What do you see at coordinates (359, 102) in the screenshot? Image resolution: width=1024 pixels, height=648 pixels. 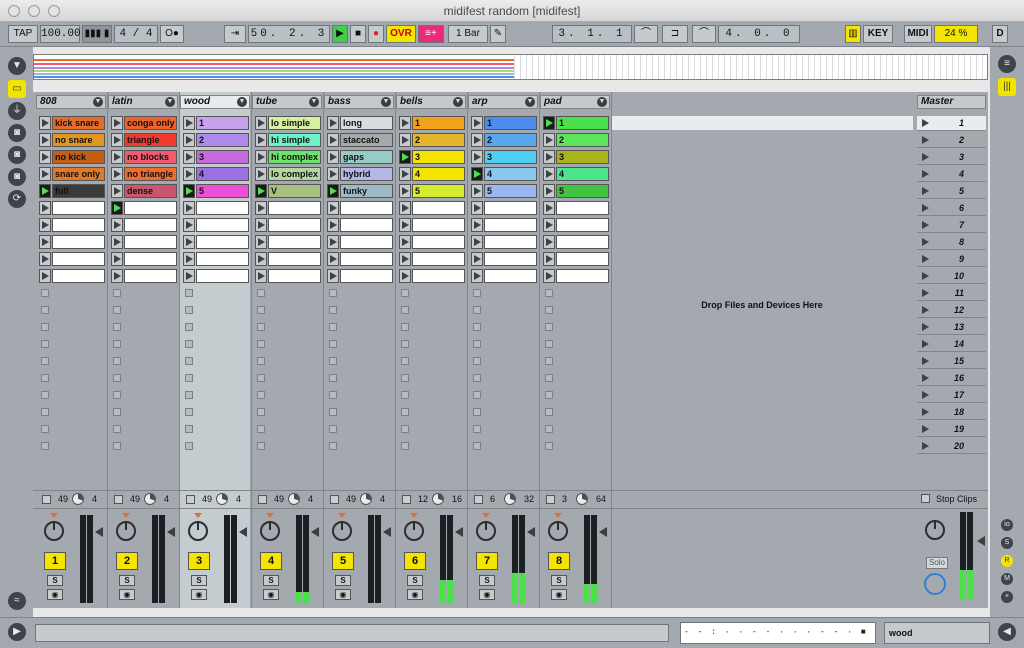 I see `track-title: bass ▼` at bounding box center [359, 102].